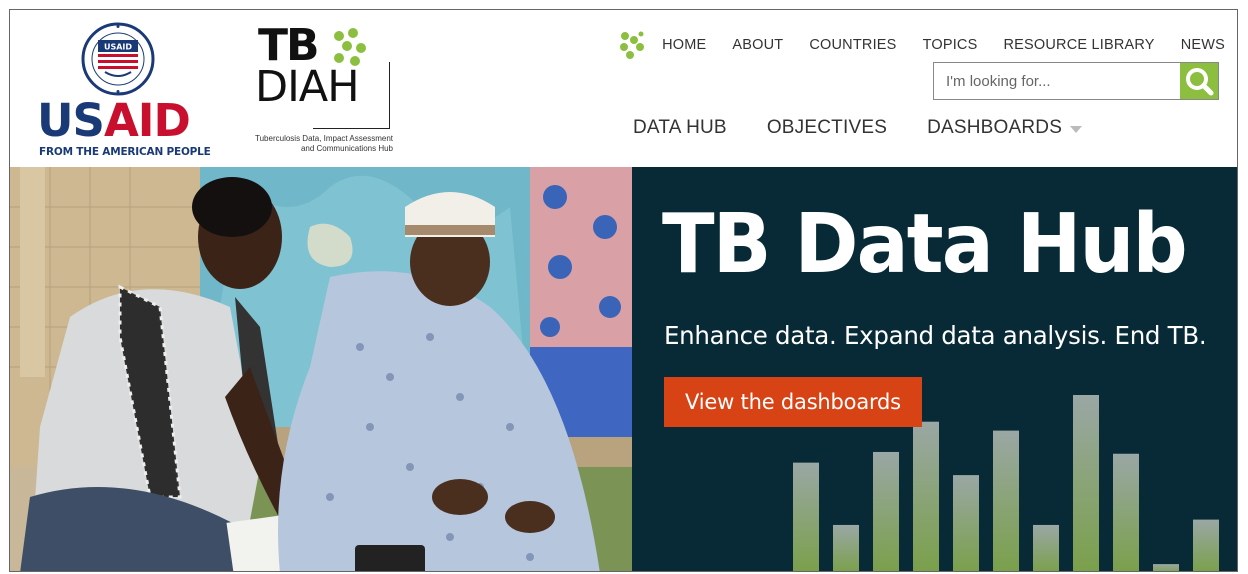 The image size is (1248, 574). I want to click on search-input, so click(1056, 81).